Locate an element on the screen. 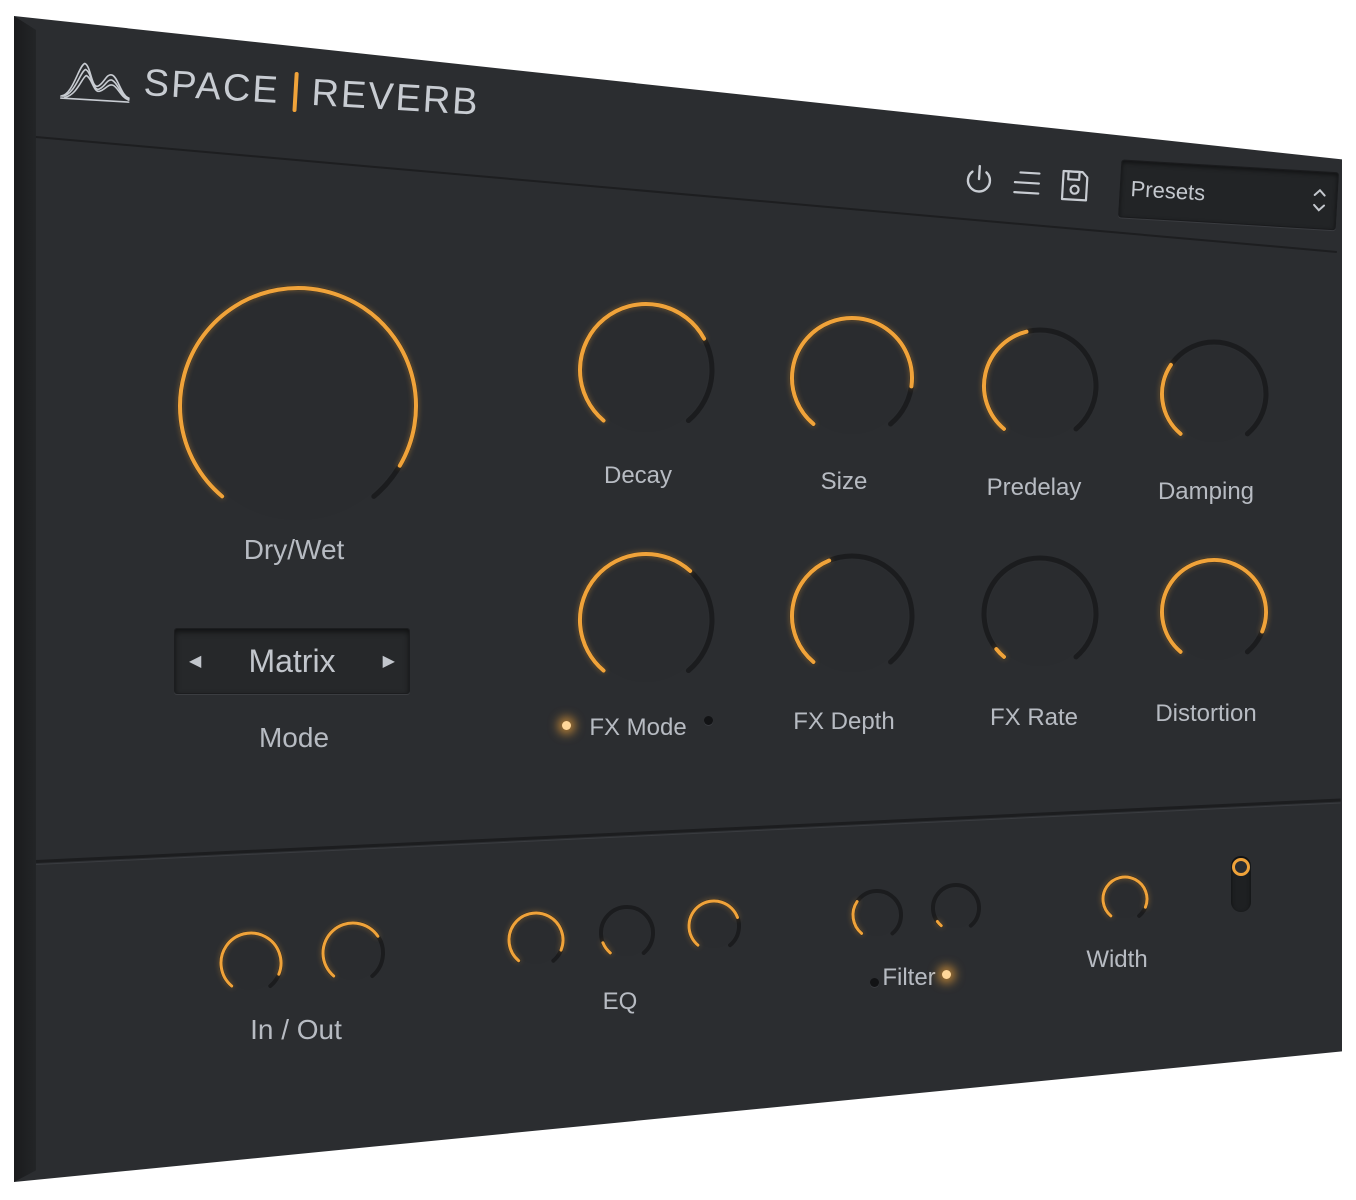  menu-button is located at coordinates (1027, 183).